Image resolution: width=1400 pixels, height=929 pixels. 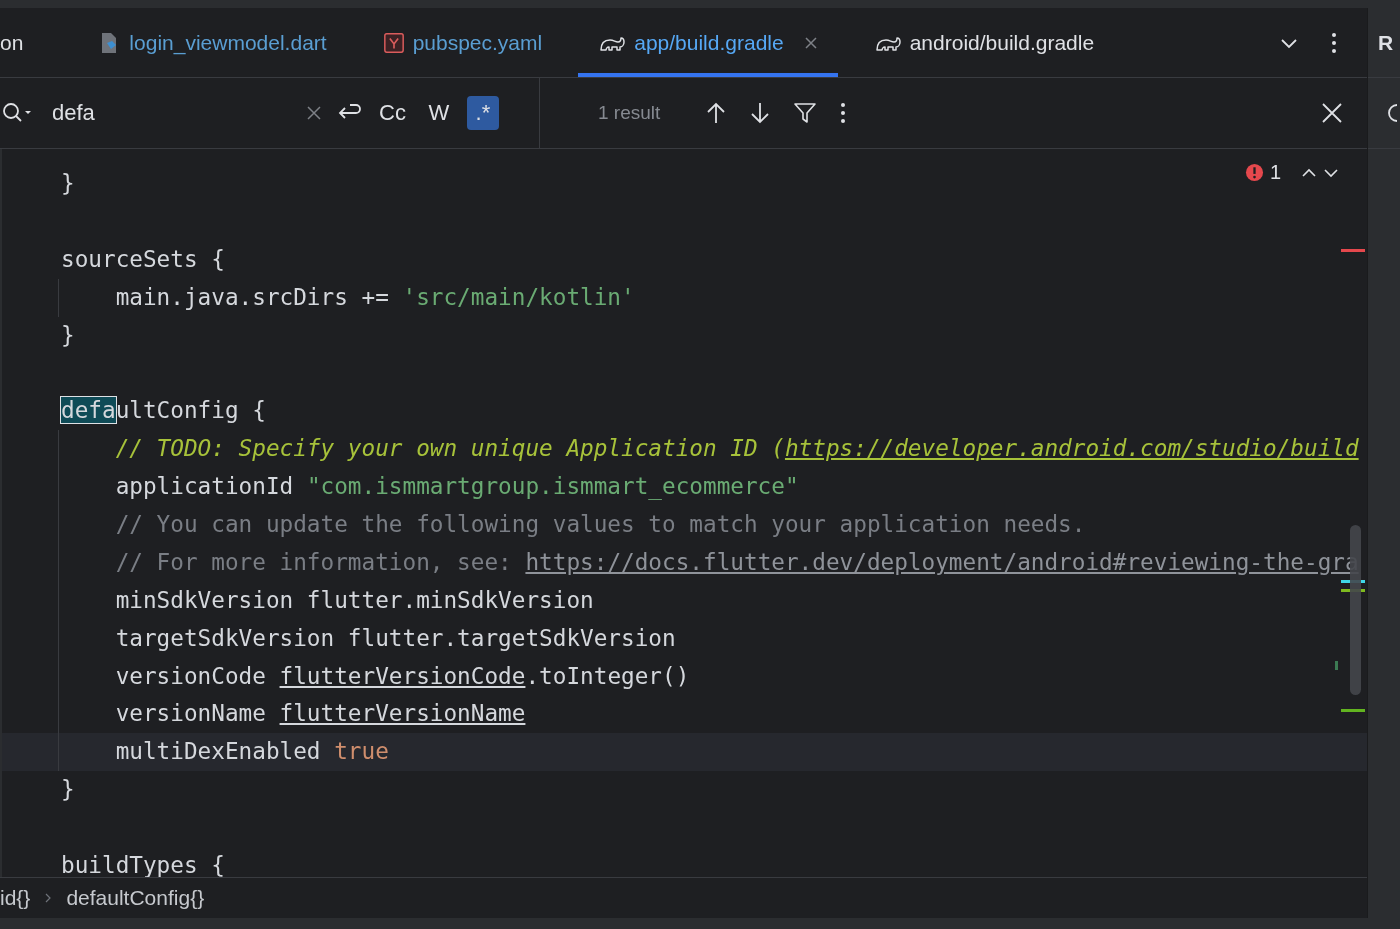 I want to click on chevron-right-icon, so click(x=48, y=898).